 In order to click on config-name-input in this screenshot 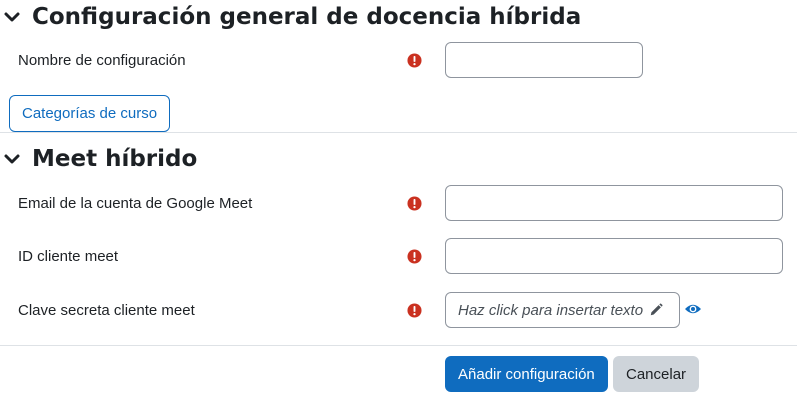, I will do `click(544, 60)`.